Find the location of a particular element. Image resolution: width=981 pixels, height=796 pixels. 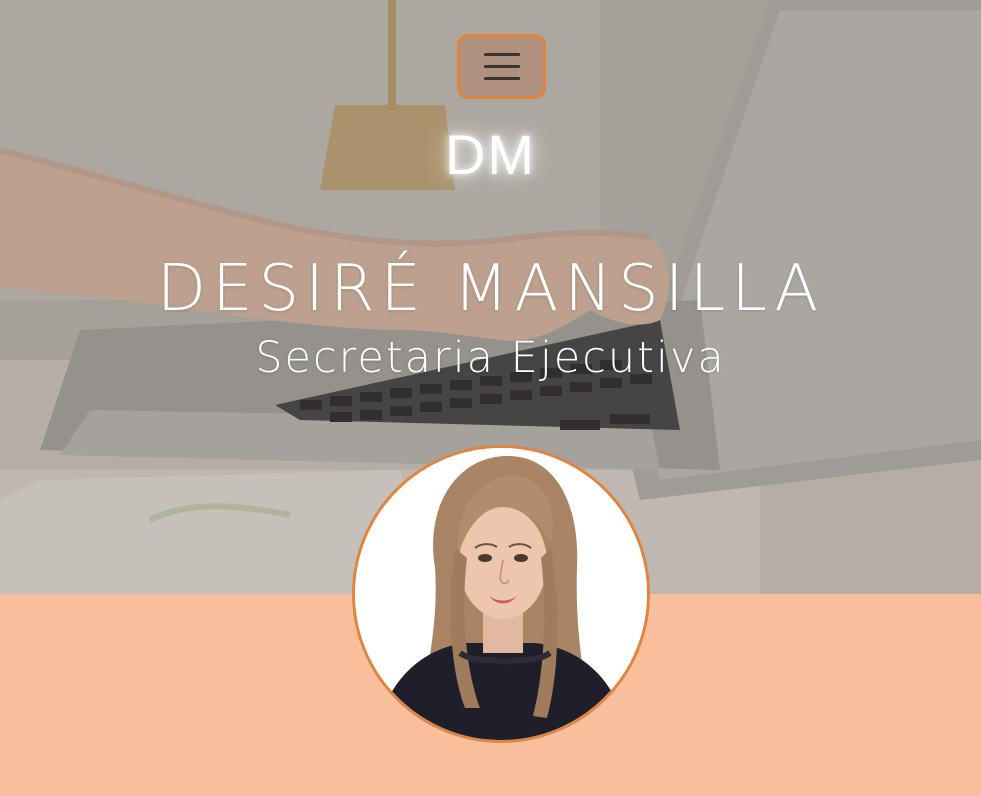

hero-name: DESIRÉ MANSILLA is located at coordinates (490, 289).